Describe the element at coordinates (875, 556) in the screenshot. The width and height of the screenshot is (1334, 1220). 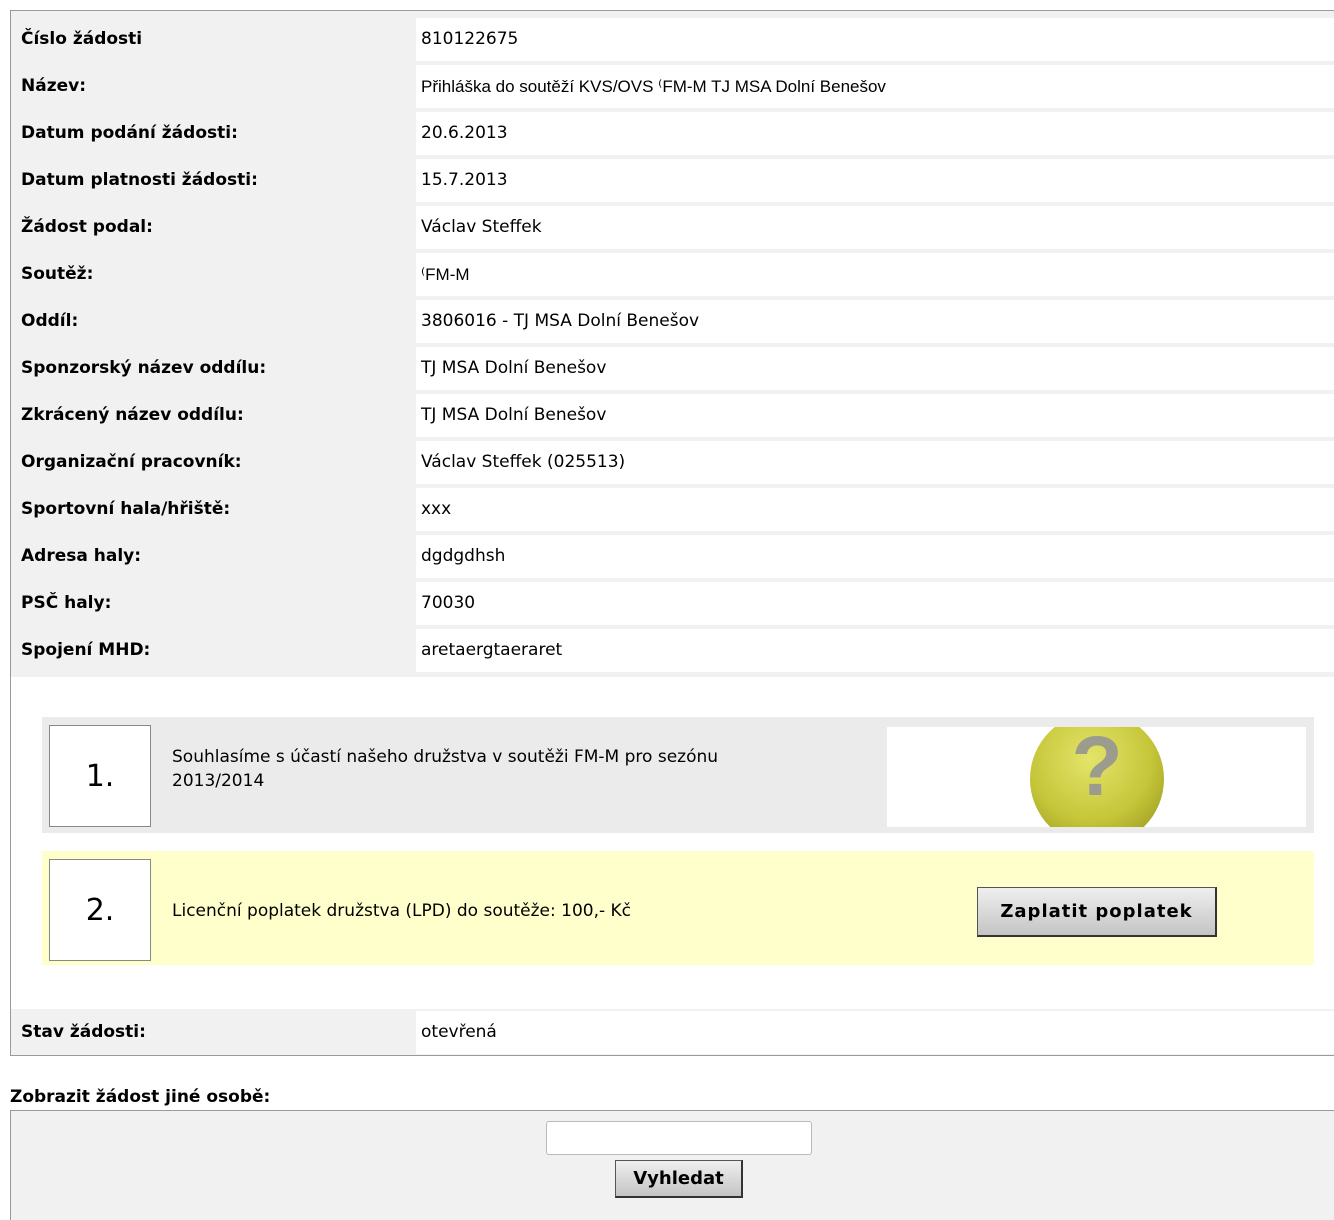
I see `row-value: dgdgdhsh` at that location.